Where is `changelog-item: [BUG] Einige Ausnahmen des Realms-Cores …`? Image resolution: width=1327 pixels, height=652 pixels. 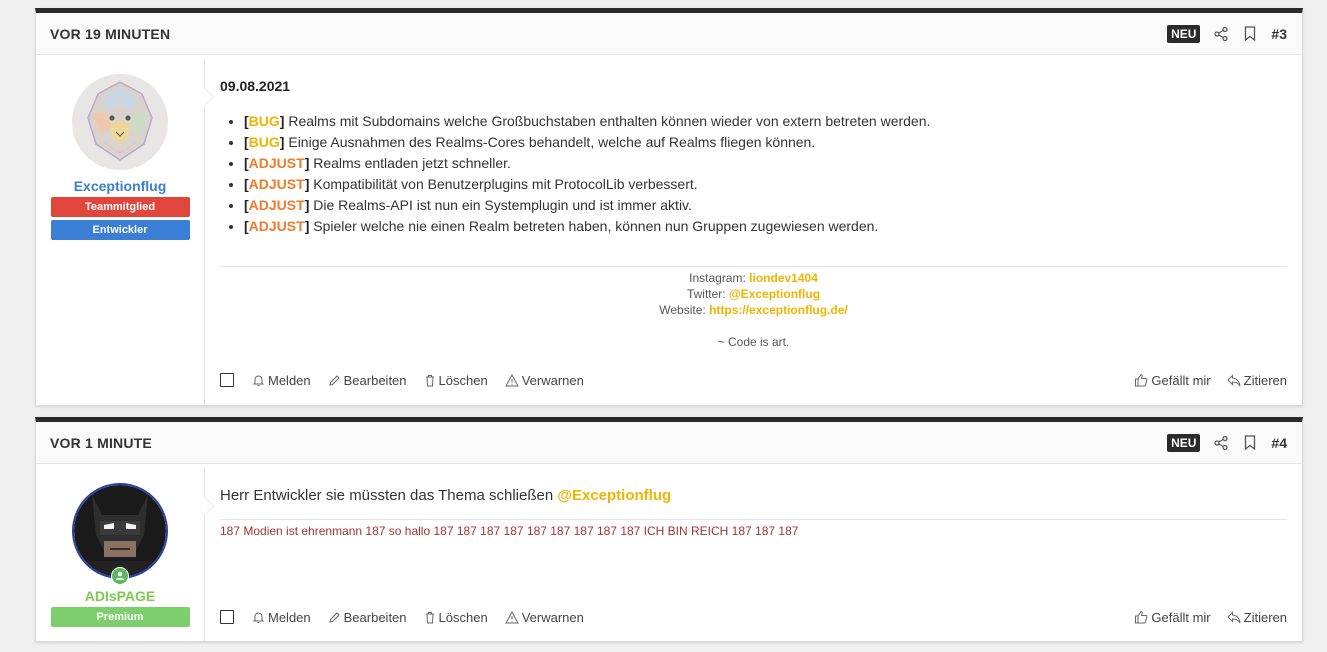 changelog-item: [BUG] Einige Ausnahmen des Realms-Cores … is located at coordinates (765, 142).